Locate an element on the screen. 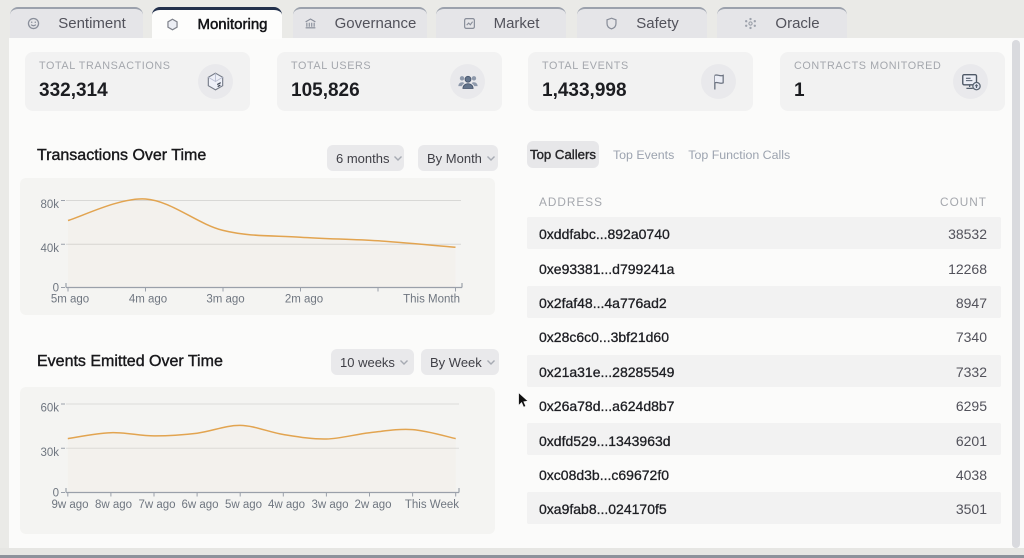  svg-text: 3m ago is located at coordinates (225, 300).